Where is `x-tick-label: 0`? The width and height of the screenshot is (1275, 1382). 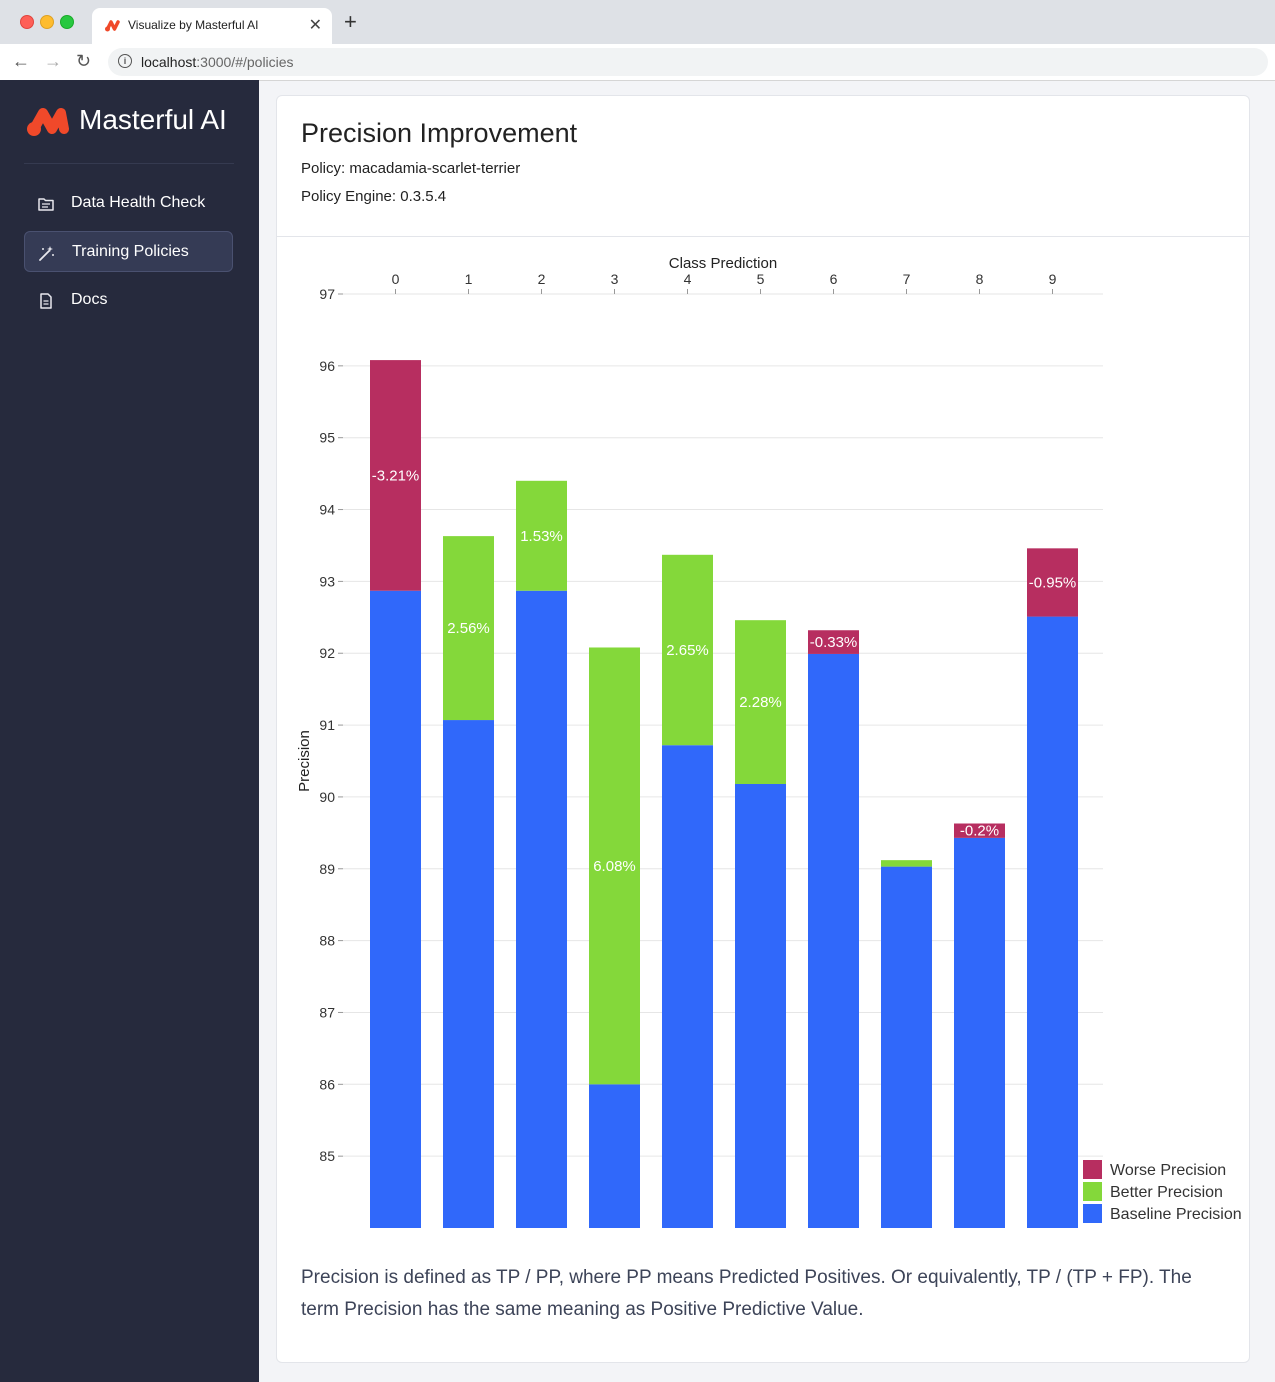
x-tick-label: 0 is located at coordinates (396, 279).